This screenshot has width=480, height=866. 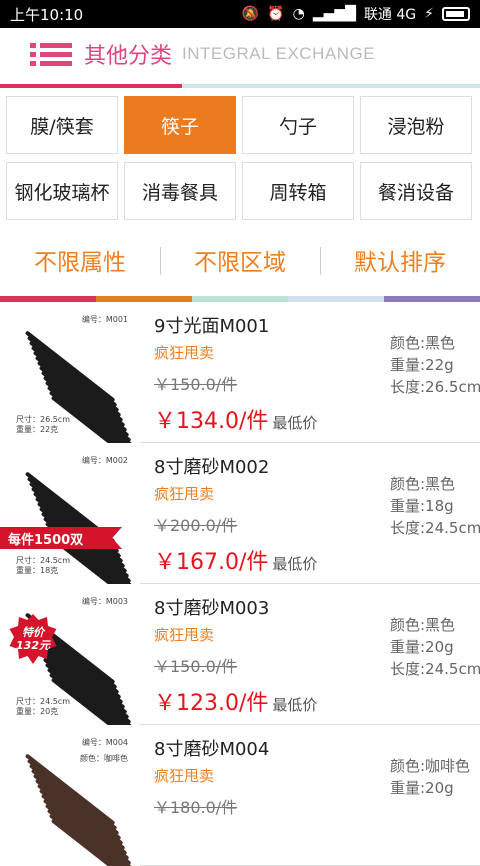 I want to click on thumb-code: 编号：M004, so click(x=104, y=742).